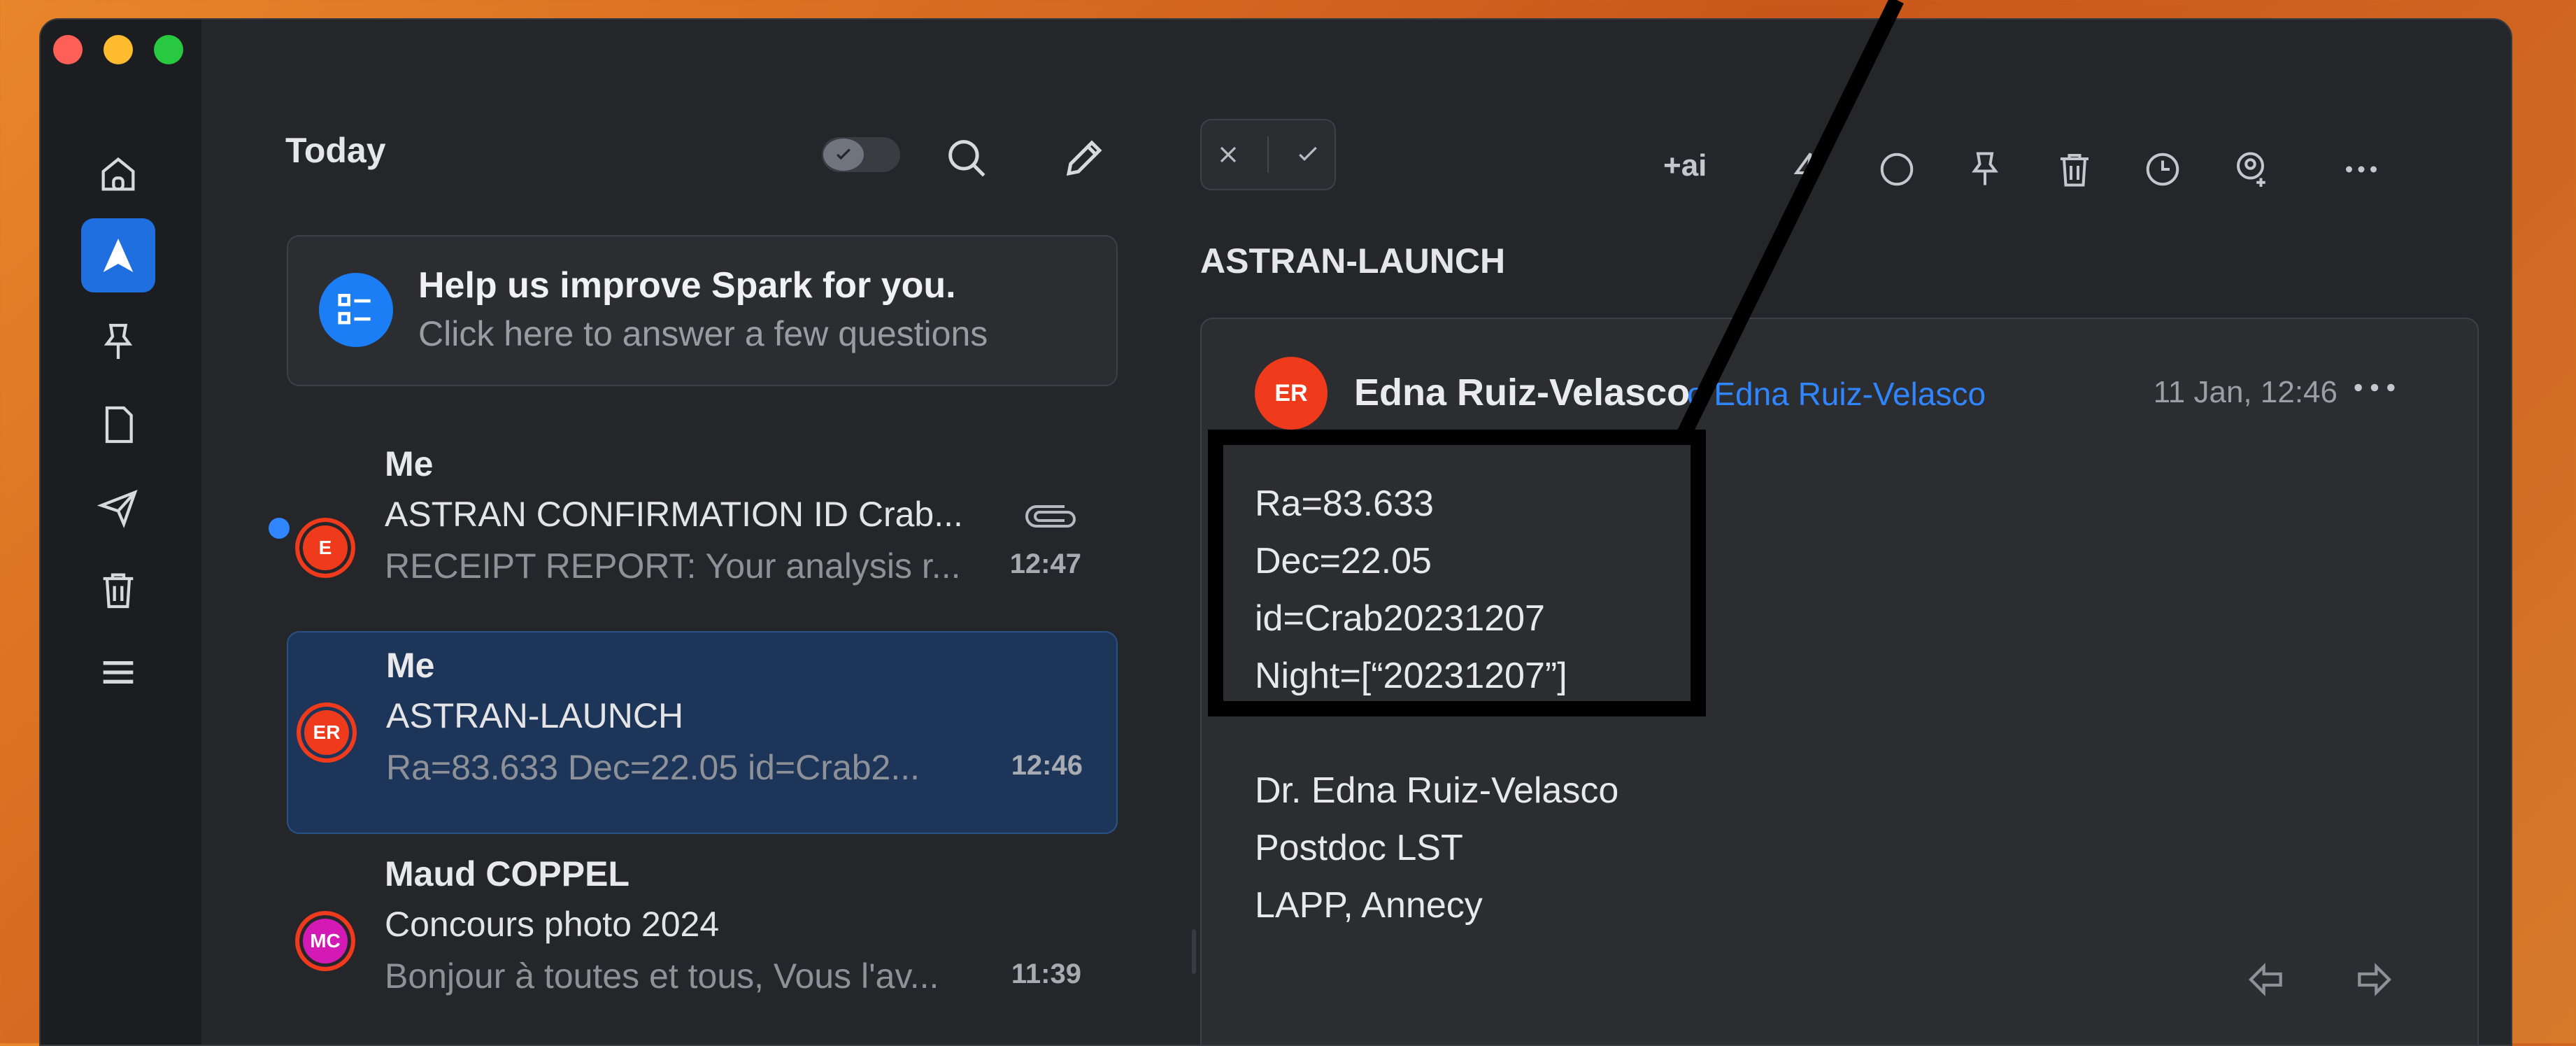 The image size is (2576, 1046). What do you see at coordinates (1369, 905) in the screenshot?
I see `signature-line: LAPP, Annecy` at bounding box center [1369, 905].